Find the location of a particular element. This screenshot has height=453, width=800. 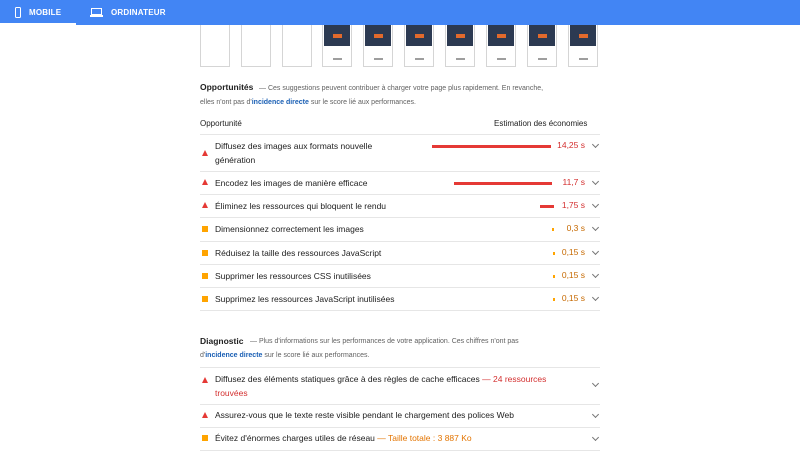

opportunity-label: Dimensionnez correctement les images is located at coordinates (289, 229).